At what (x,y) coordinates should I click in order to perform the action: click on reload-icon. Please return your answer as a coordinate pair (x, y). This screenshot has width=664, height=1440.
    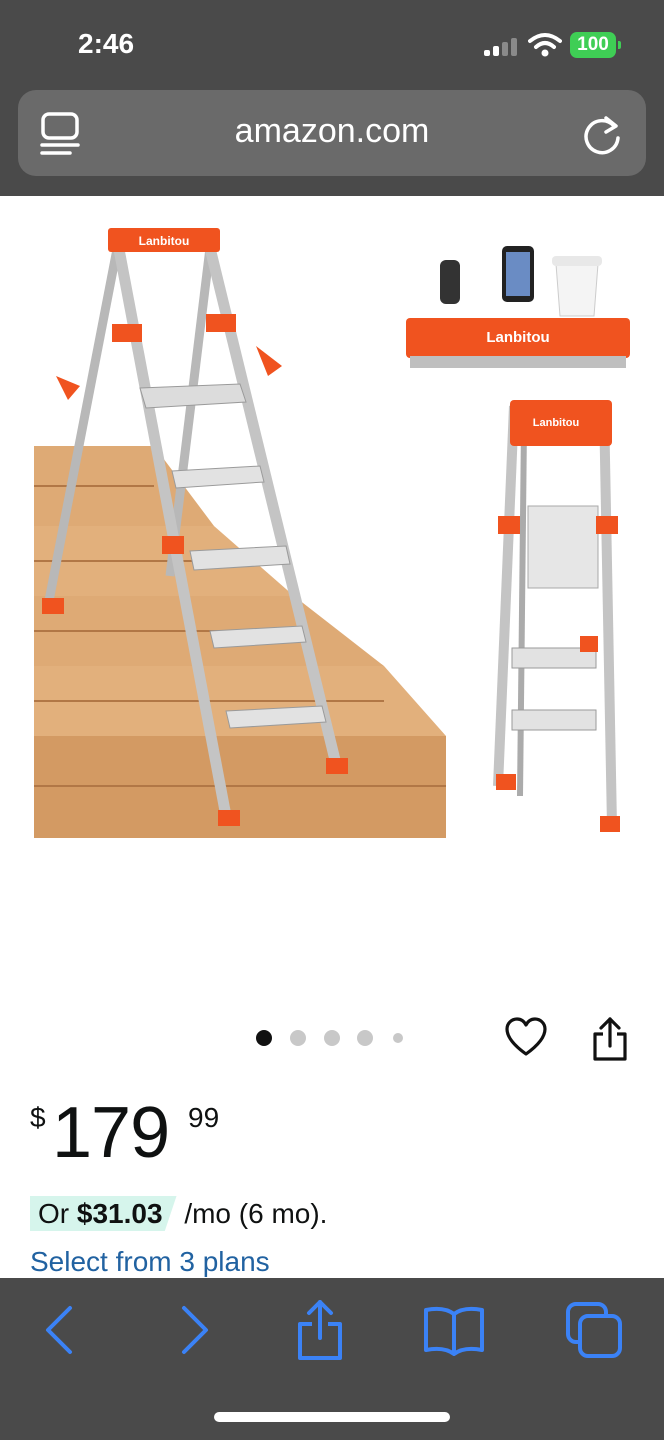
    Looking at the image, I should click on (602, 134).